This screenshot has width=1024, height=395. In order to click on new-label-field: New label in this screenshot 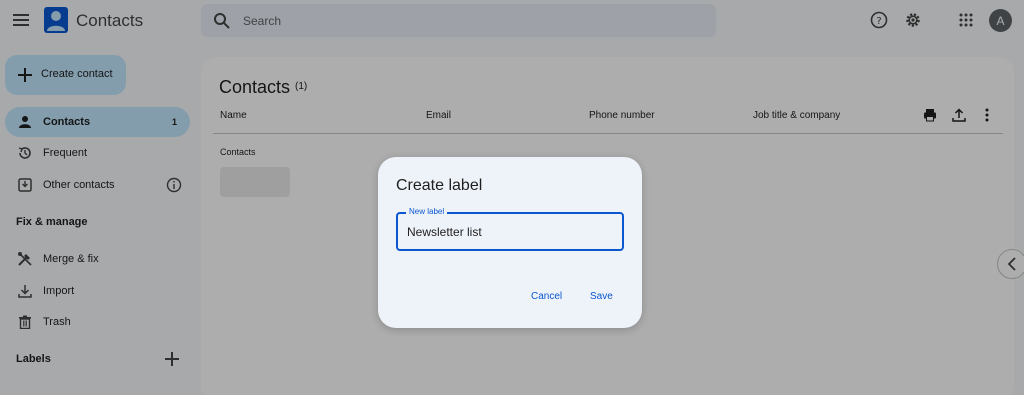, I will do `click(510, 229)`.